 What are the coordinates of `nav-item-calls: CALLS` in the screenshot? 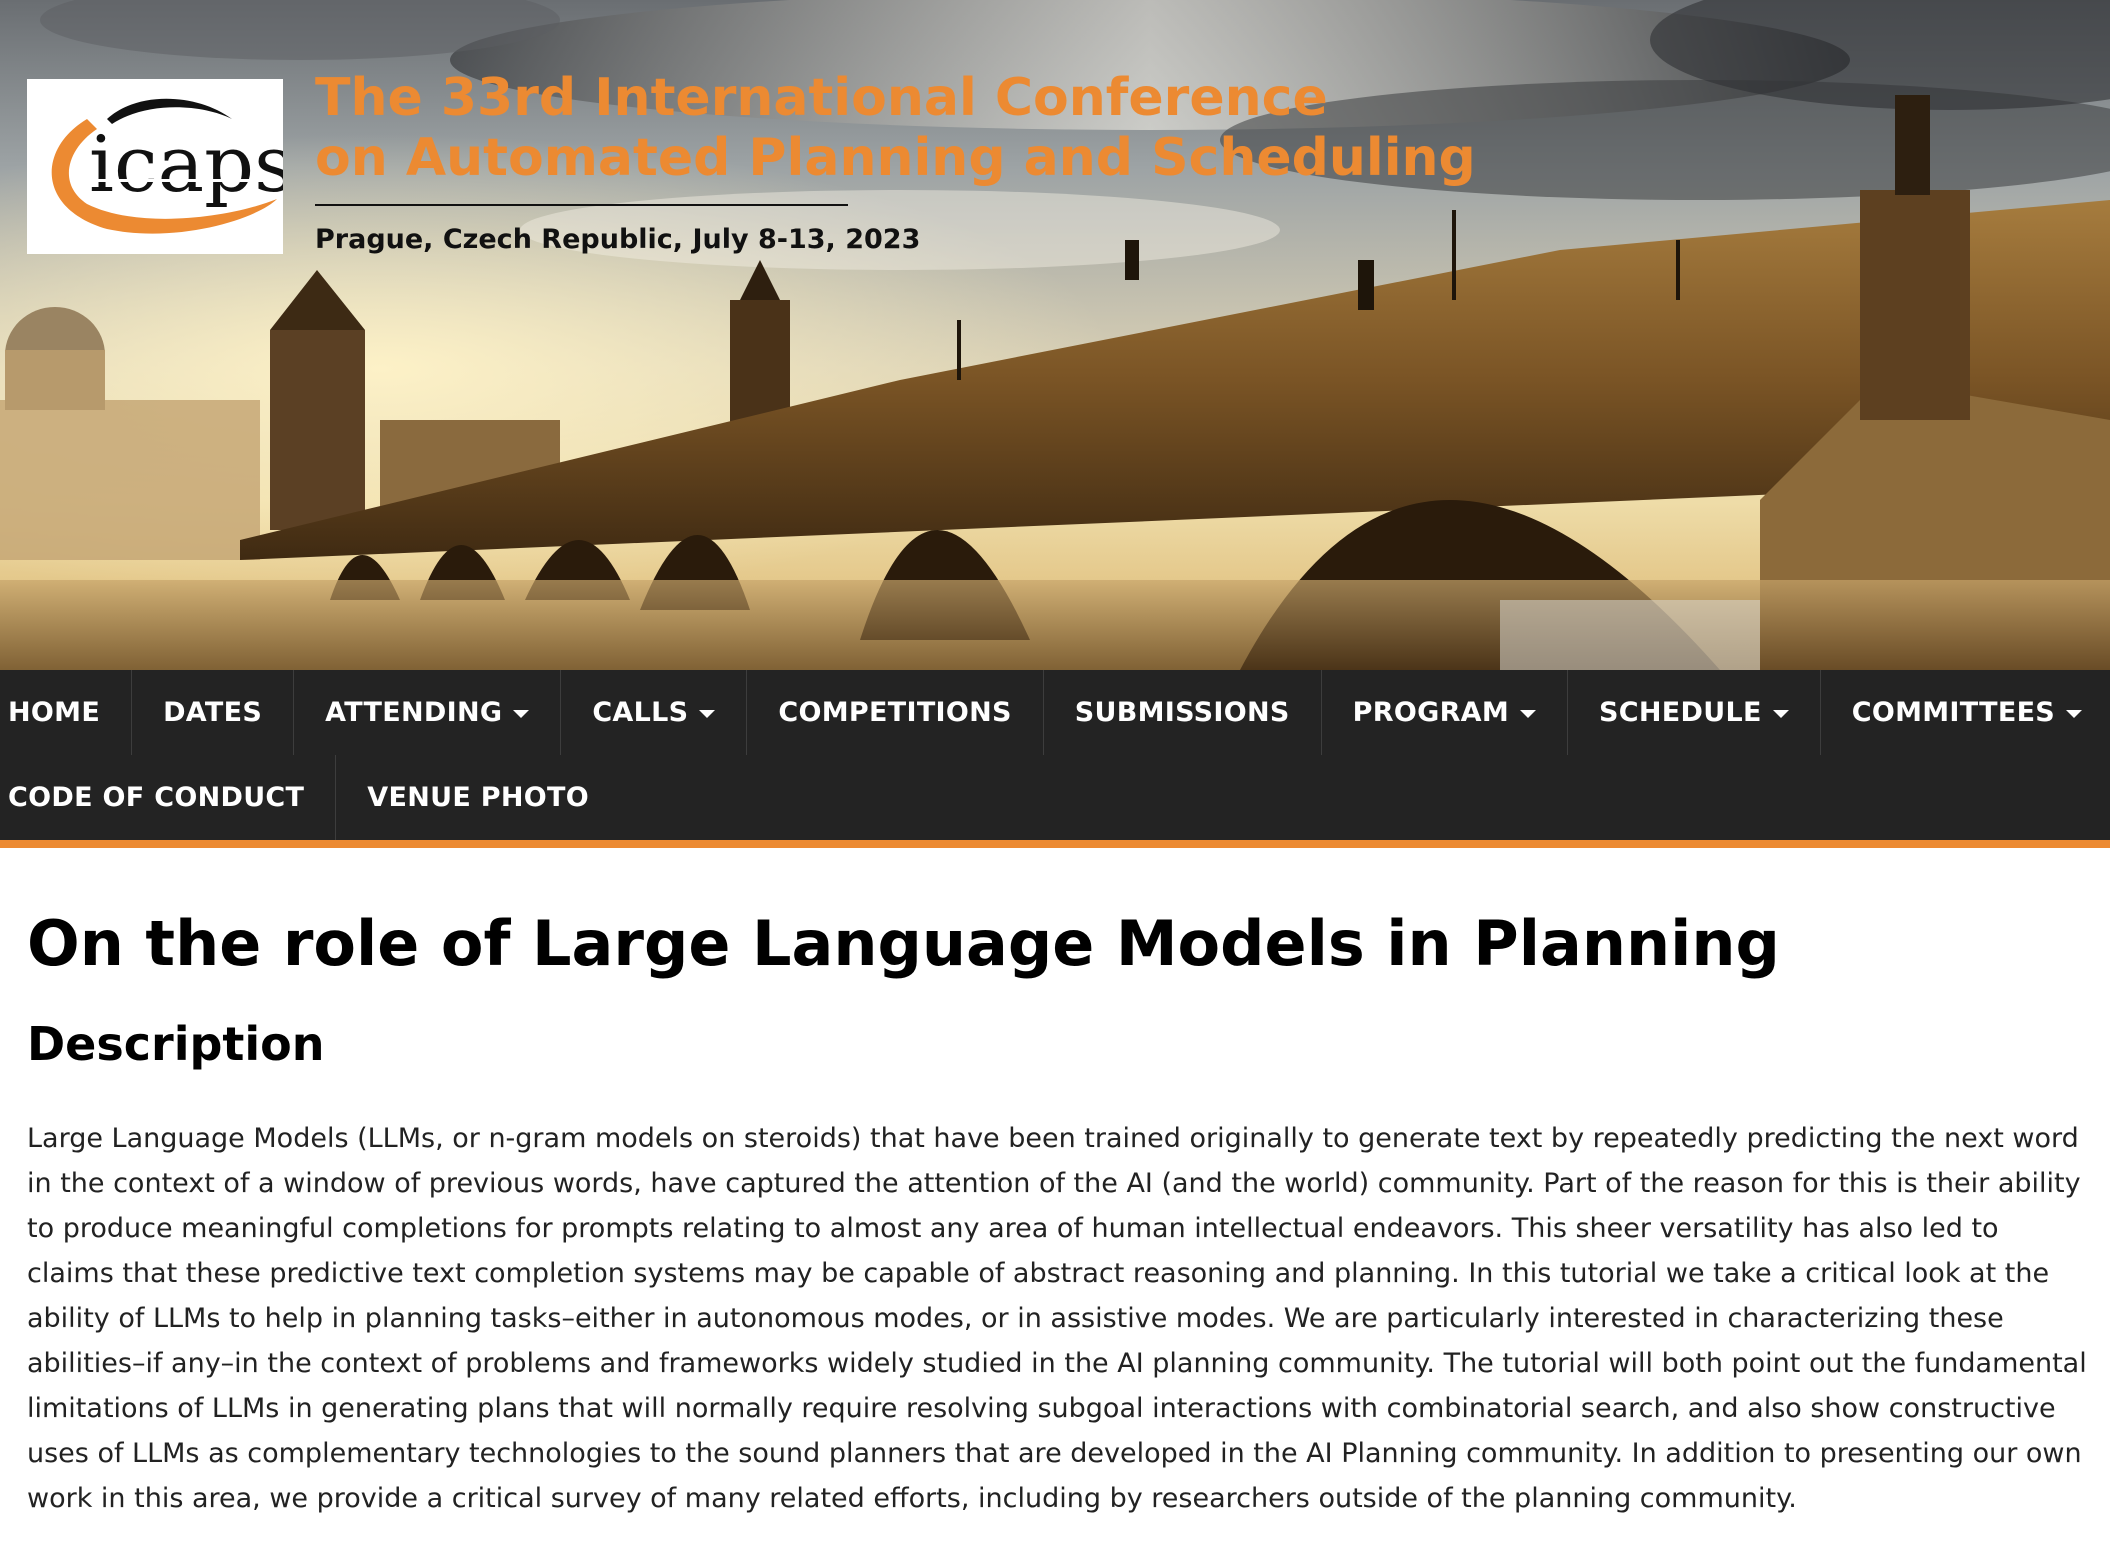 It's located at (654, 712).